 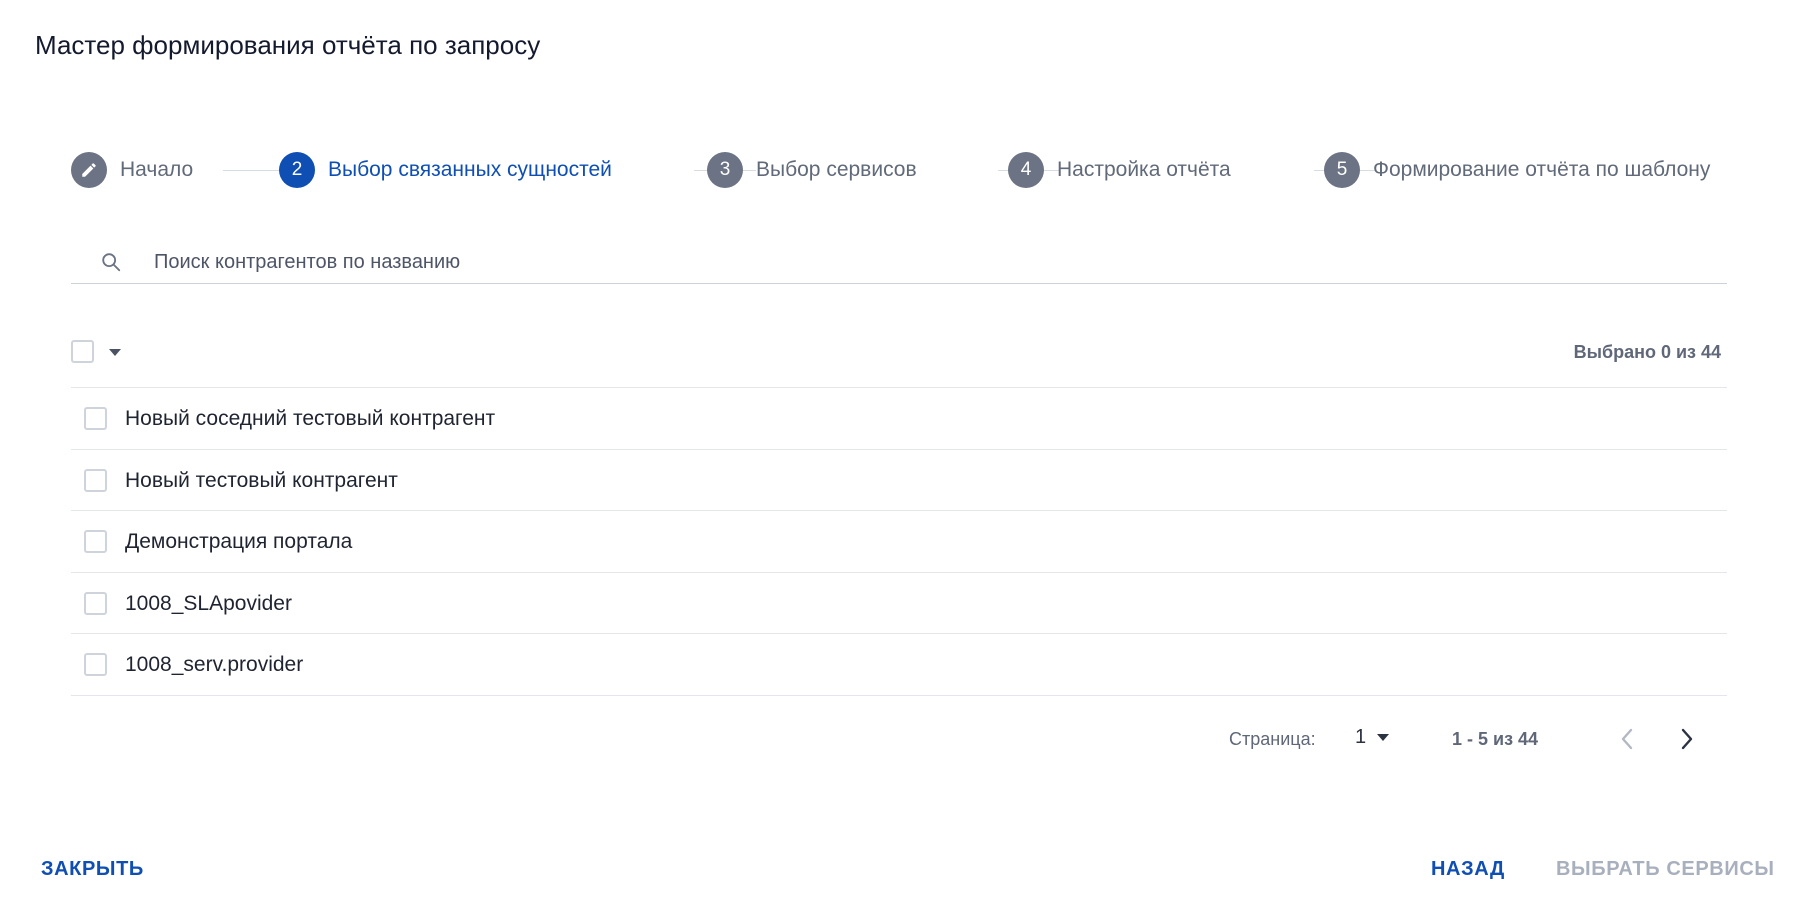 I want to click on step-start: Начало, so click(x=132, y=170).